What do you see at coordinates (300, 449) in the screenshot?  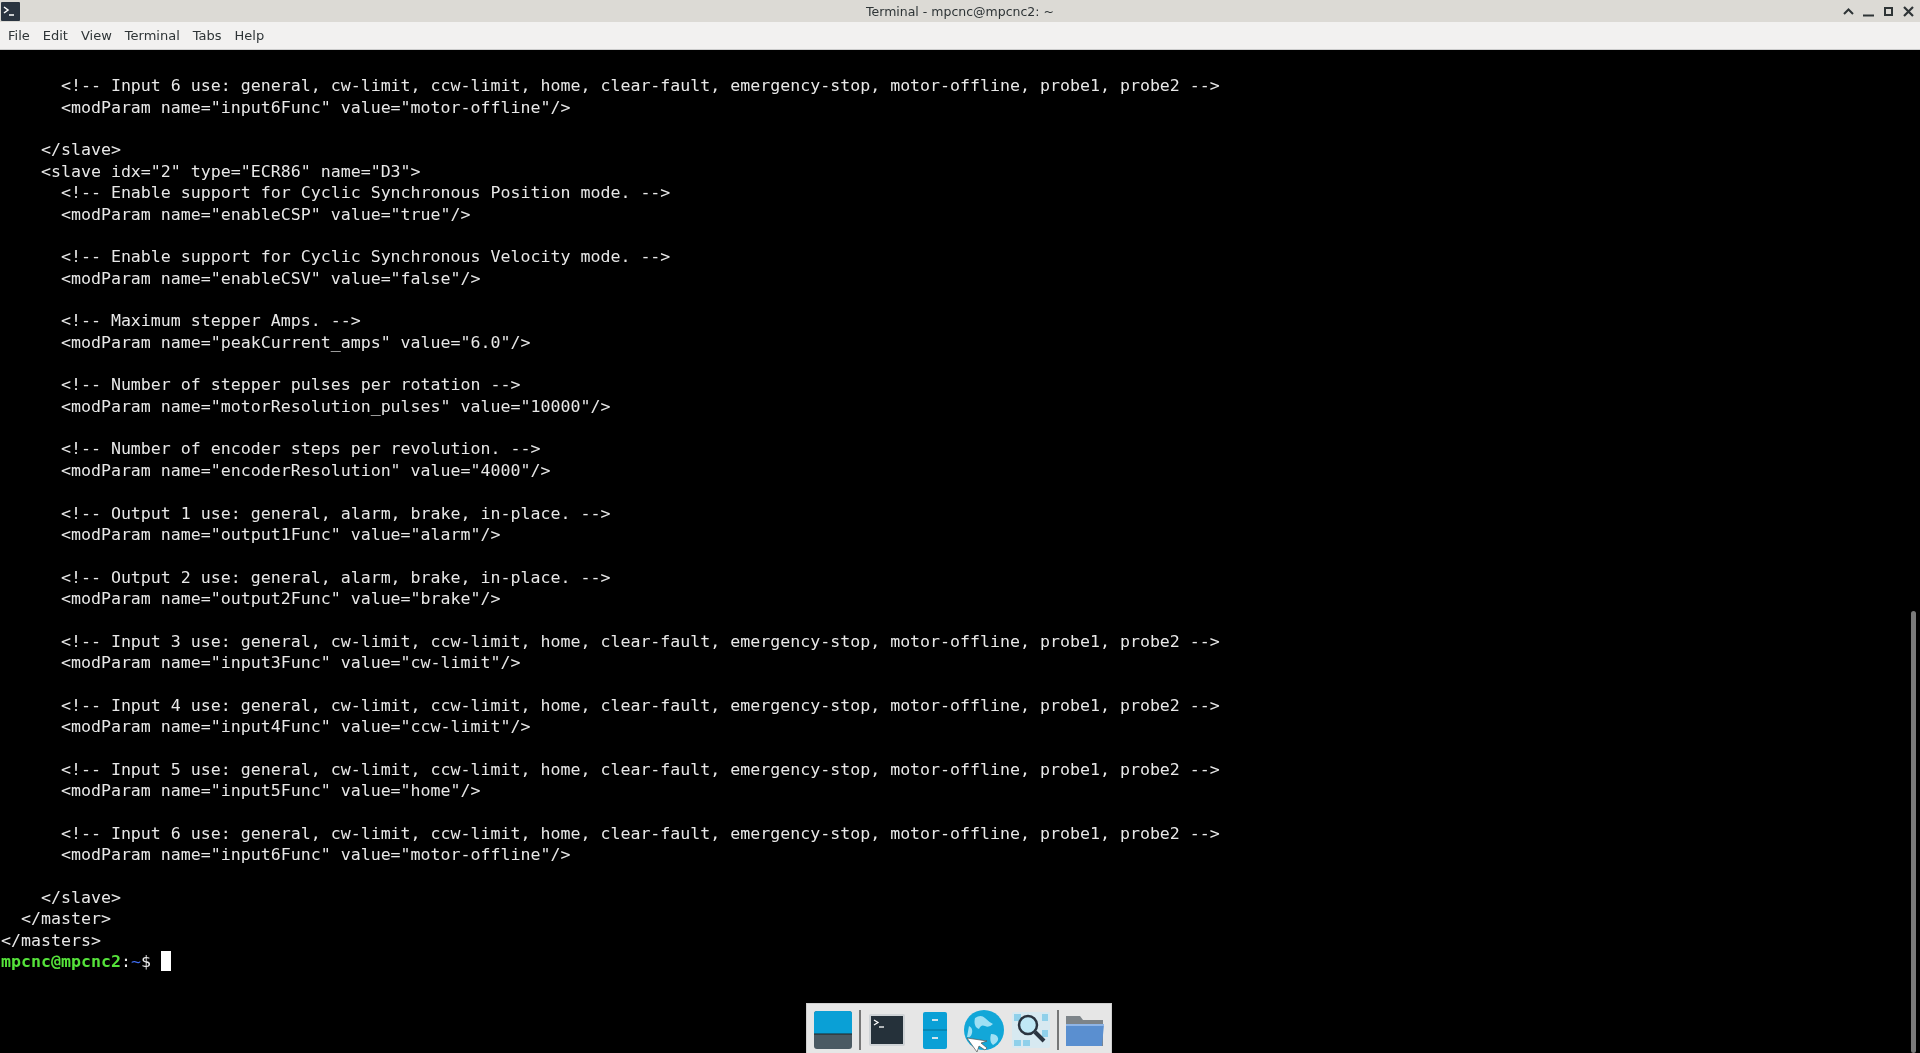 I see `terminal-line: <!-- Number of encoder steps per revolution. -->` at bounding box center [300, 449].